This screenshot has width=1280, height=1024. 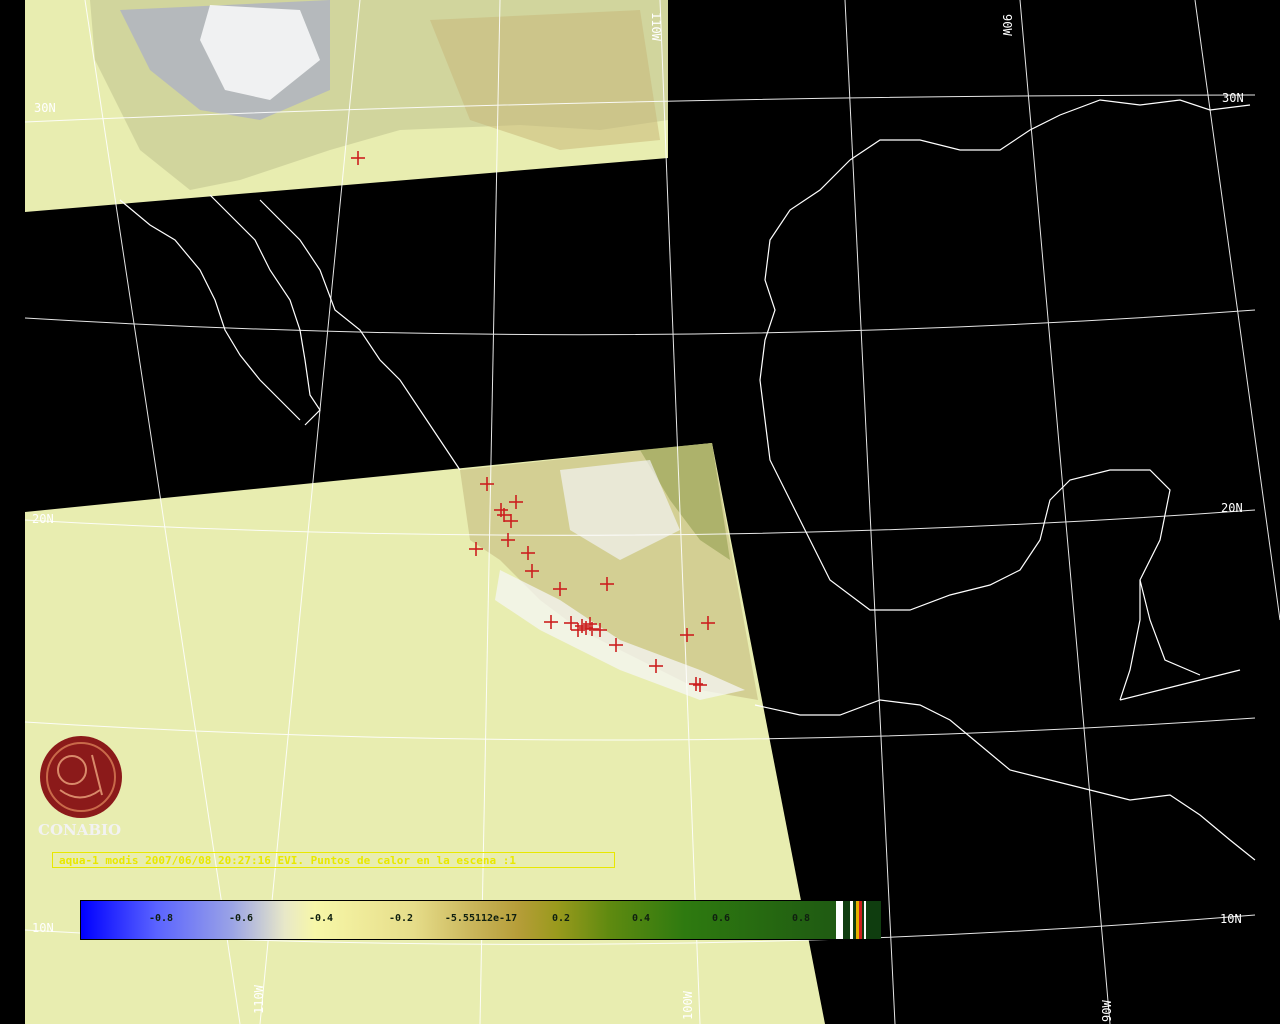 What do you see at coordinates (640, 322) in the screenshot?
I see `parallel-25n` at bounding box center [640, 322].